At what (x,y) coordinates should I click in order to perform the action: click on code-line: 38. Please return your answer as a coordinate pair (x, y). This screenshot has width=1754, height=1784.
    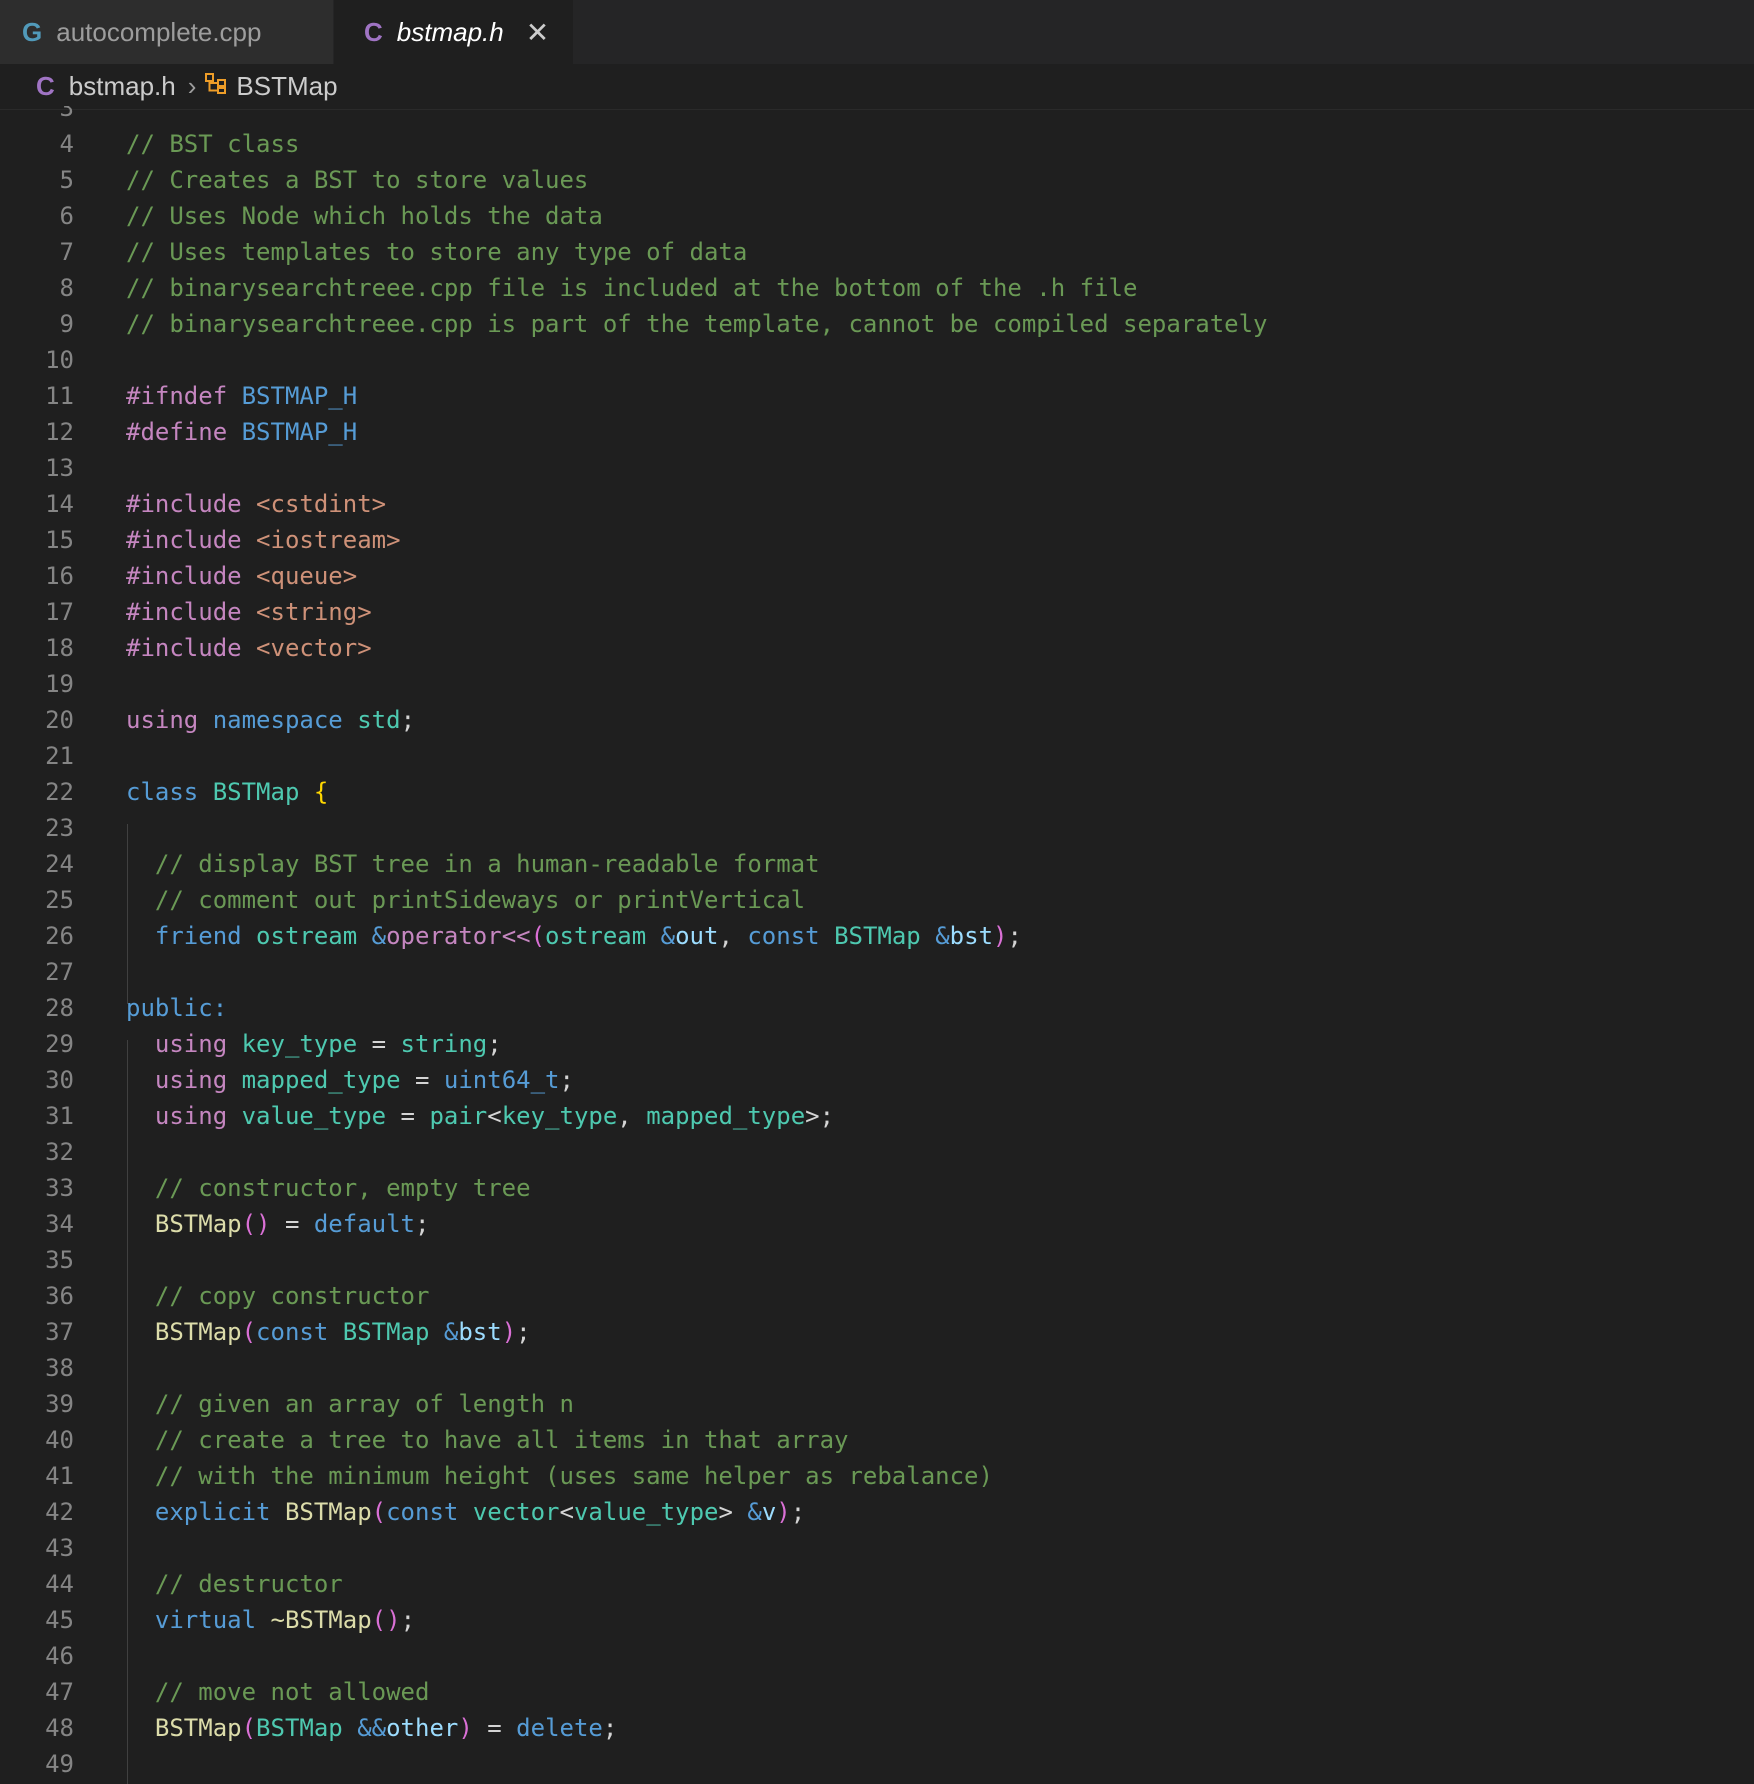
    Looking at the image, I should click on (877, 1368).